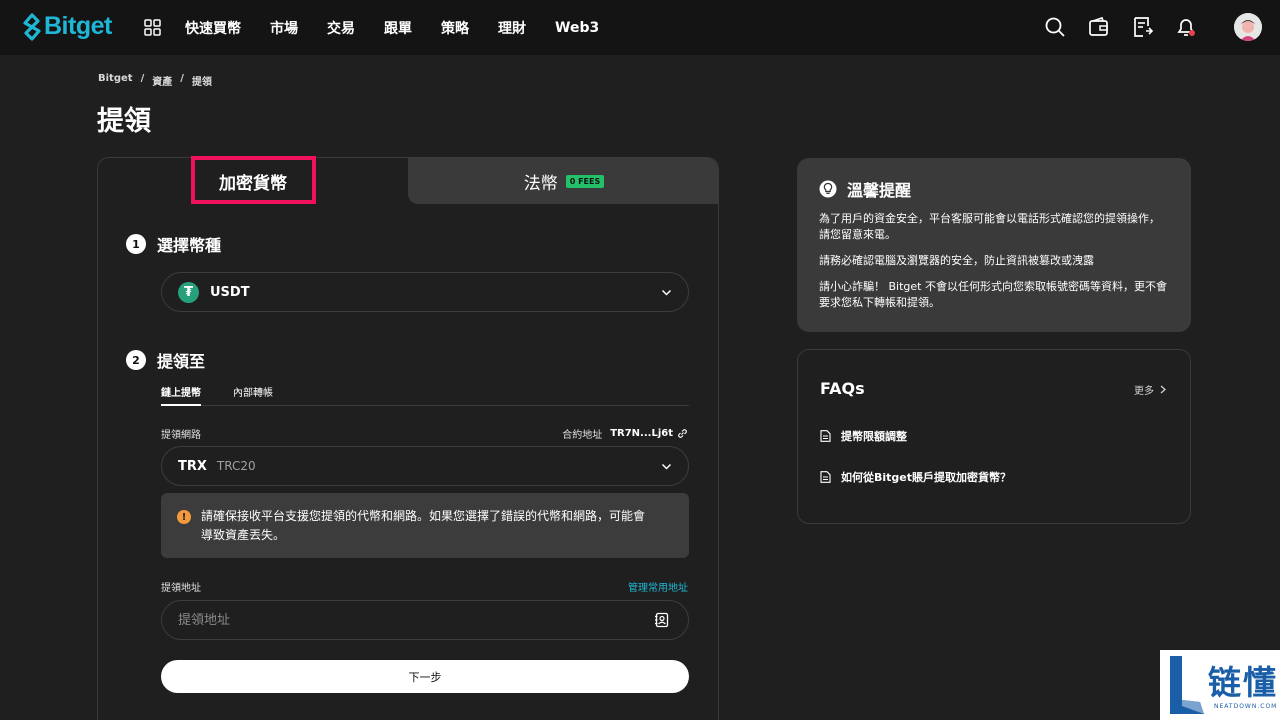 The width and height of the screenshot is (1280, 720). Describe the element at coordinates (563, 181) in the screenshot. I see `tab-fiat: 法幣 0 FEES` at that location.